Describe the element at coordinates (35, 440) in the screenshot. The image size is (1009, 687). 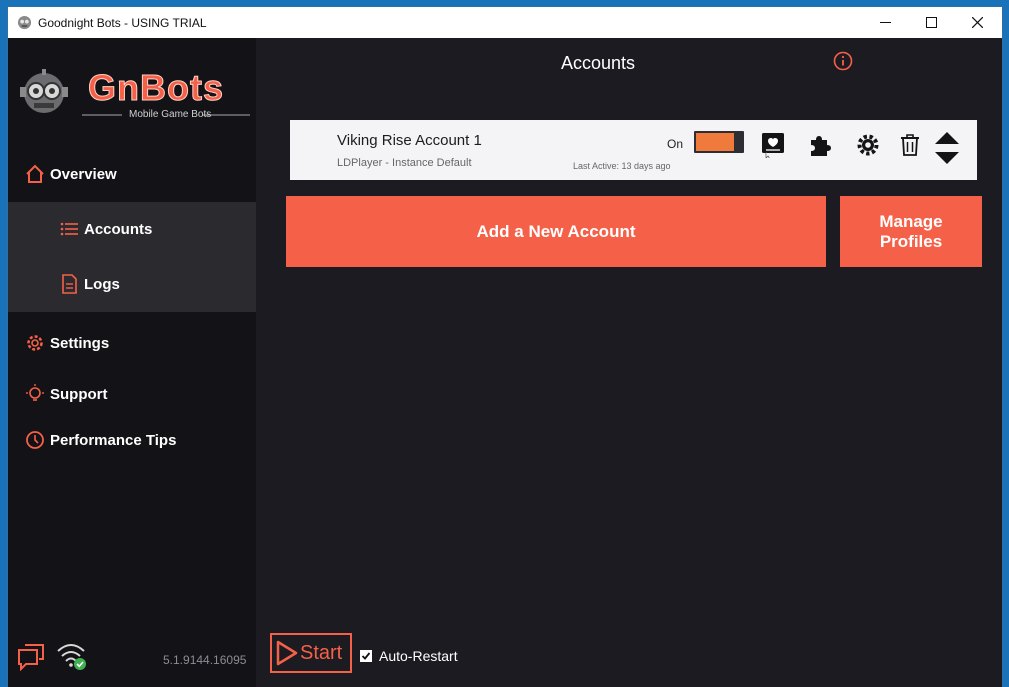
I see `clock-icon` at that location.